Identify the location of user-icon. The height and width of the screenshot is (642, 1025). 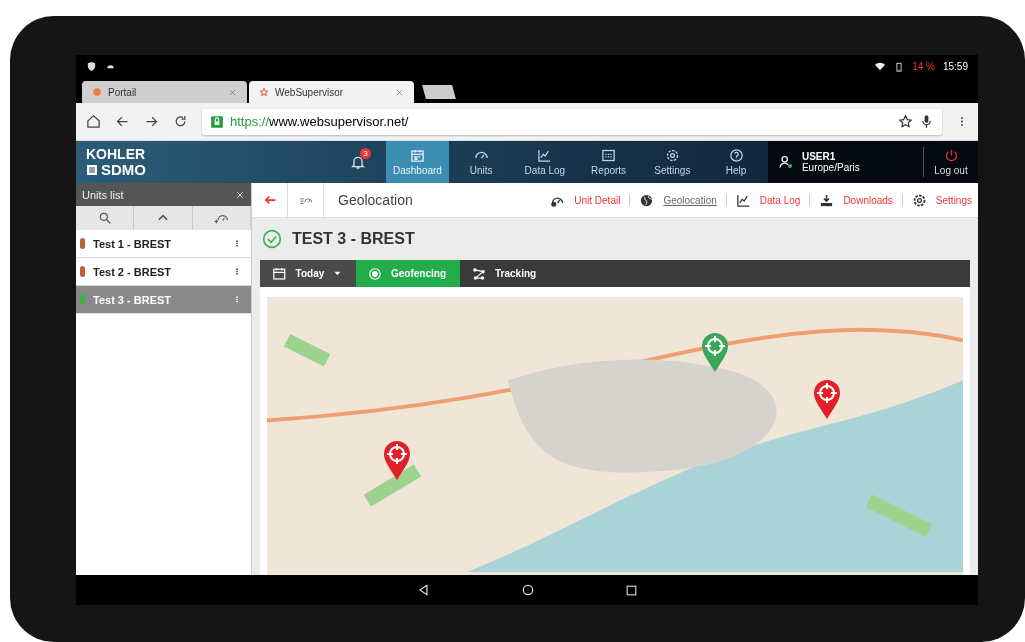
(785, 162).